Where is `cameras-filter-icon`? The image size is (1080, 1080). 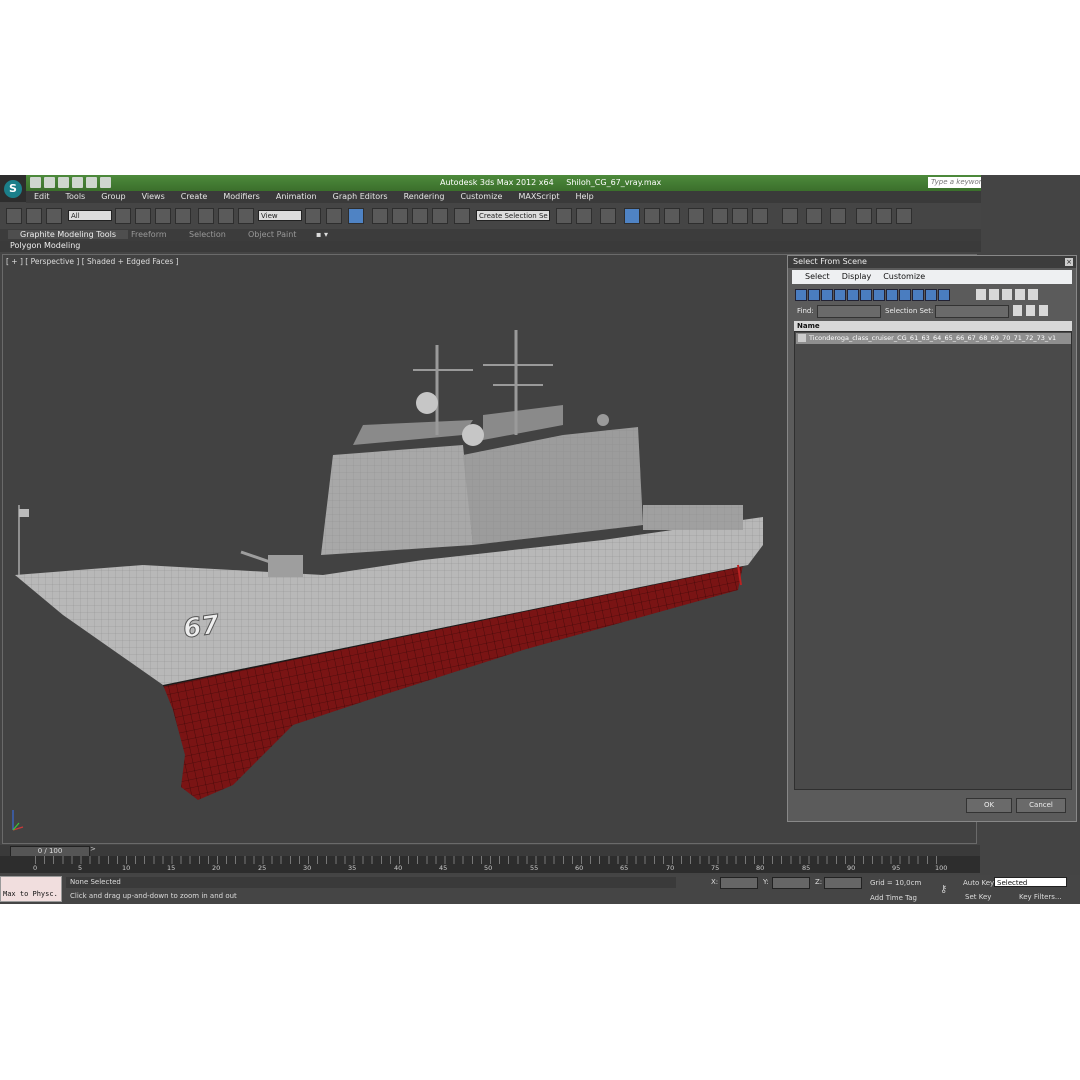
cameras-filter-icon is located at coordinates (840, 295).